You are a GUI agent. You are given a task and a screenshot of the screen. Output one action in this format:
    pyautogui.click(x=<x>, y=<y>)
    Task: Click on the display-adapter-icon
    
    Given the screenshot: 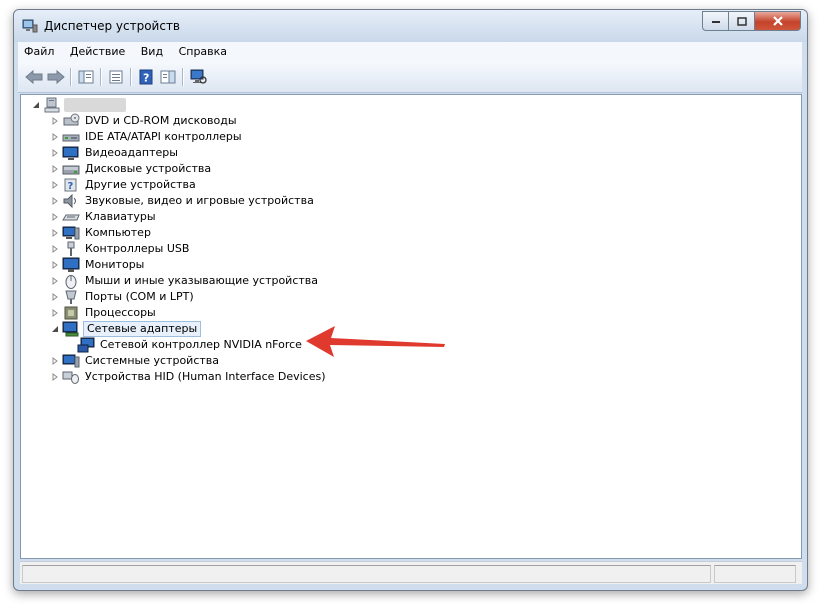 What is the action you would take?
    pyautogui.click(x=71, y=153)
    